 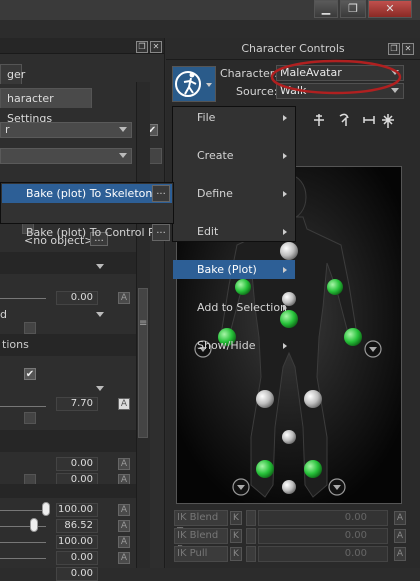 I want to click on mode-dropdown-label: d, so click(x=3, y=314).